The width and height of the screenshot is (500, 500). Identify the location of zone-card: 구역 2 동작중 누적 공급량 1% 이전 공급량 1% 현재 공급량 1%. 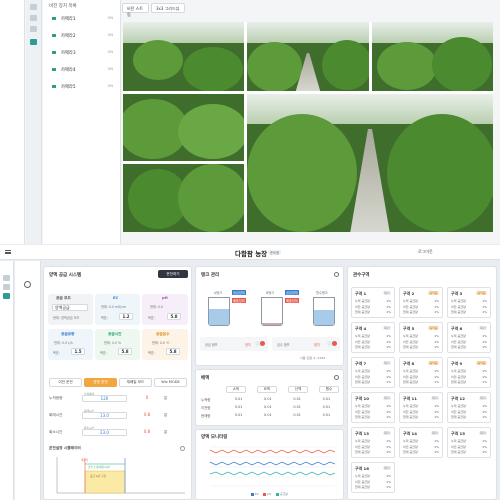
(421, 302).